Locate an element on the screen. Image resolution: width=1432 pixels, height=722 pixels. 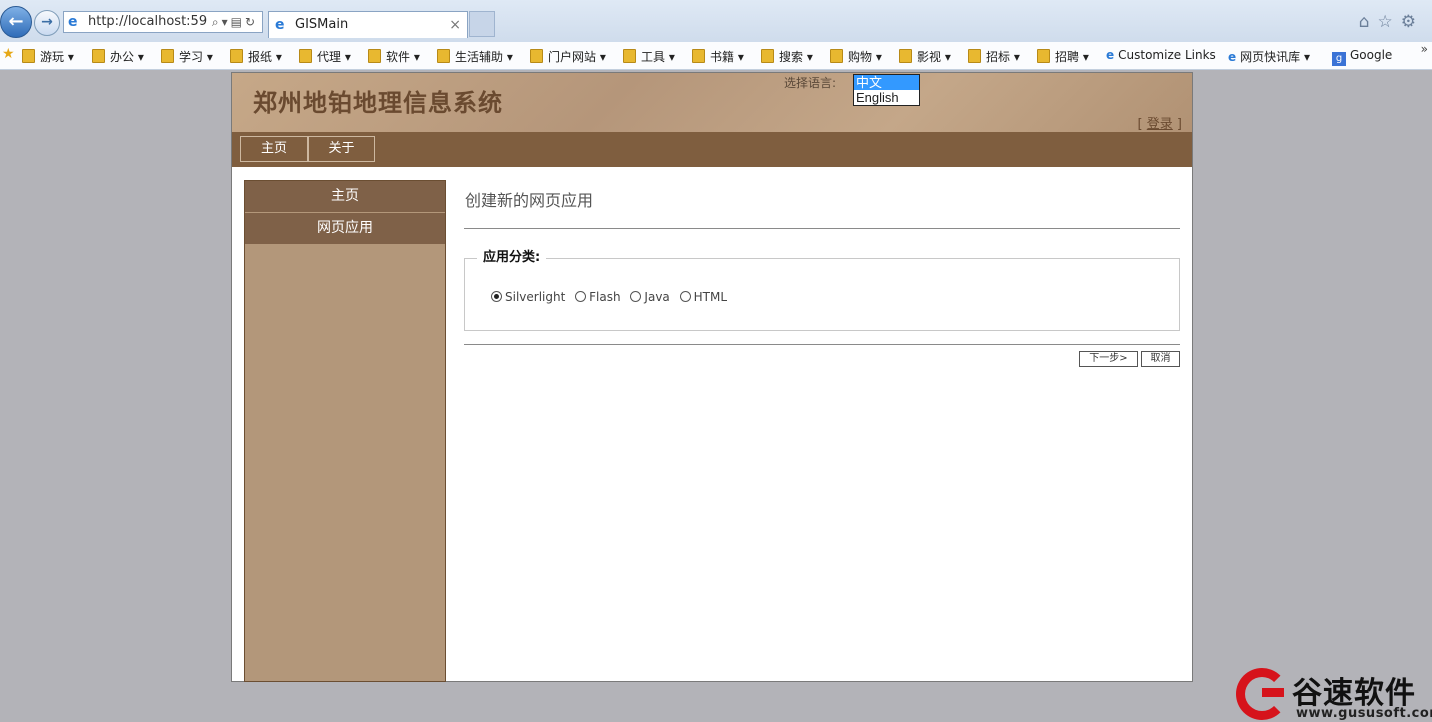
fav-item: 招标 ▾ is located at coordinates (994, 56).